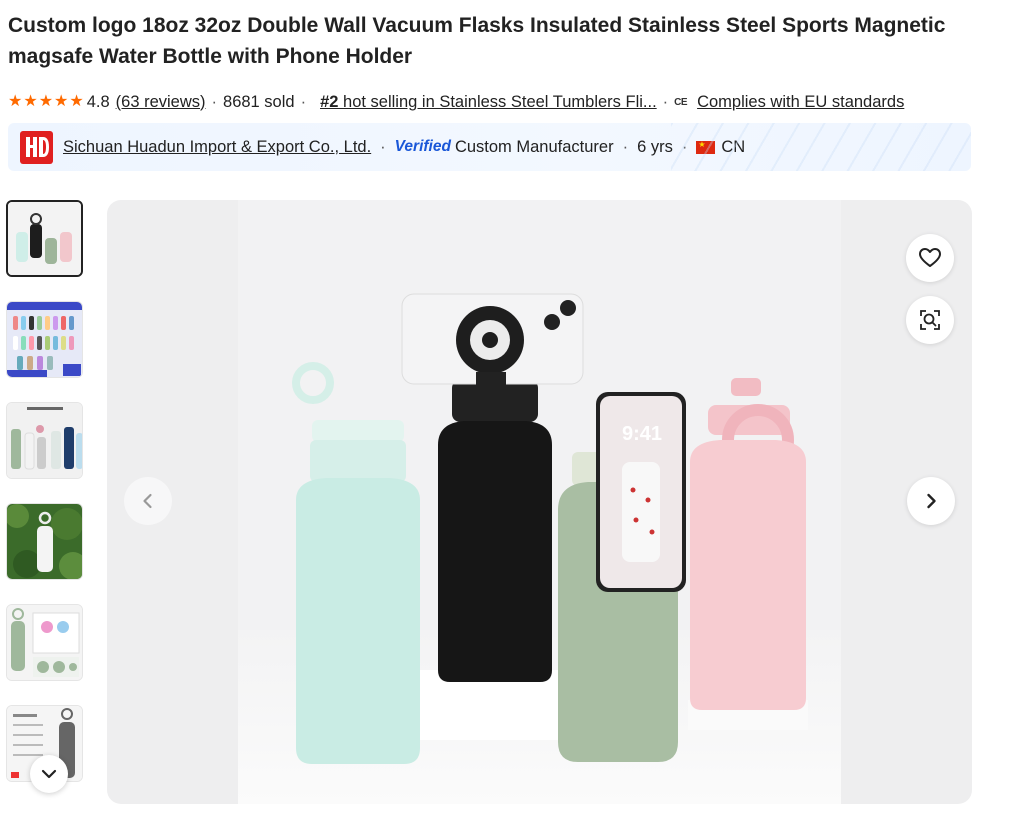 The width and height of the screenshot is (1024, 822). I want to click on reviews-link: (63 reviews), so click(161, 102).